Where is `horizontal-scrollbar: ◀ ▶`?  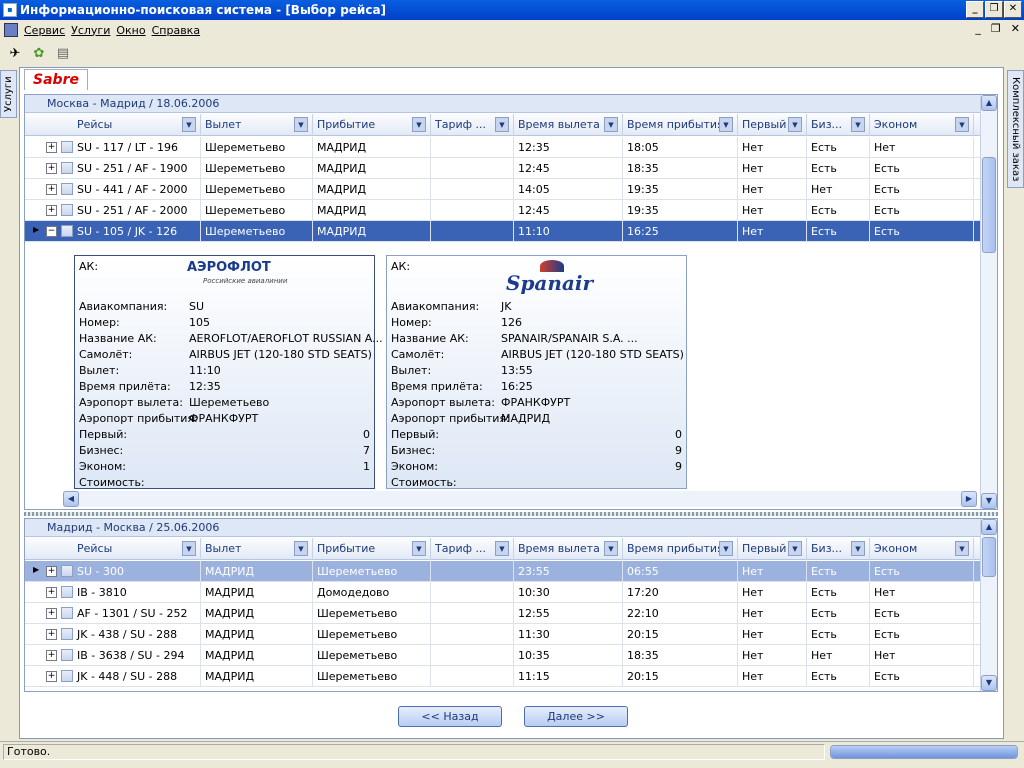 horizontal-scrollbar: ◀ ▶ is located at coordinates (520, 499).